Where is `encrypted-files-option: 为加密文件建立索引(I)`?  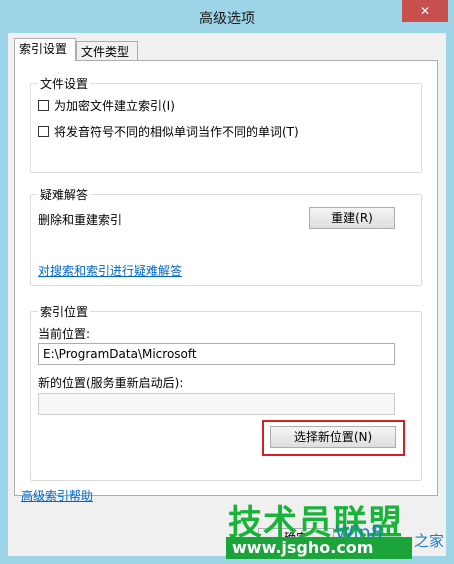 encrypted-files-option: 为加密文件建立索引(I) is located at coordinates (106, 105).